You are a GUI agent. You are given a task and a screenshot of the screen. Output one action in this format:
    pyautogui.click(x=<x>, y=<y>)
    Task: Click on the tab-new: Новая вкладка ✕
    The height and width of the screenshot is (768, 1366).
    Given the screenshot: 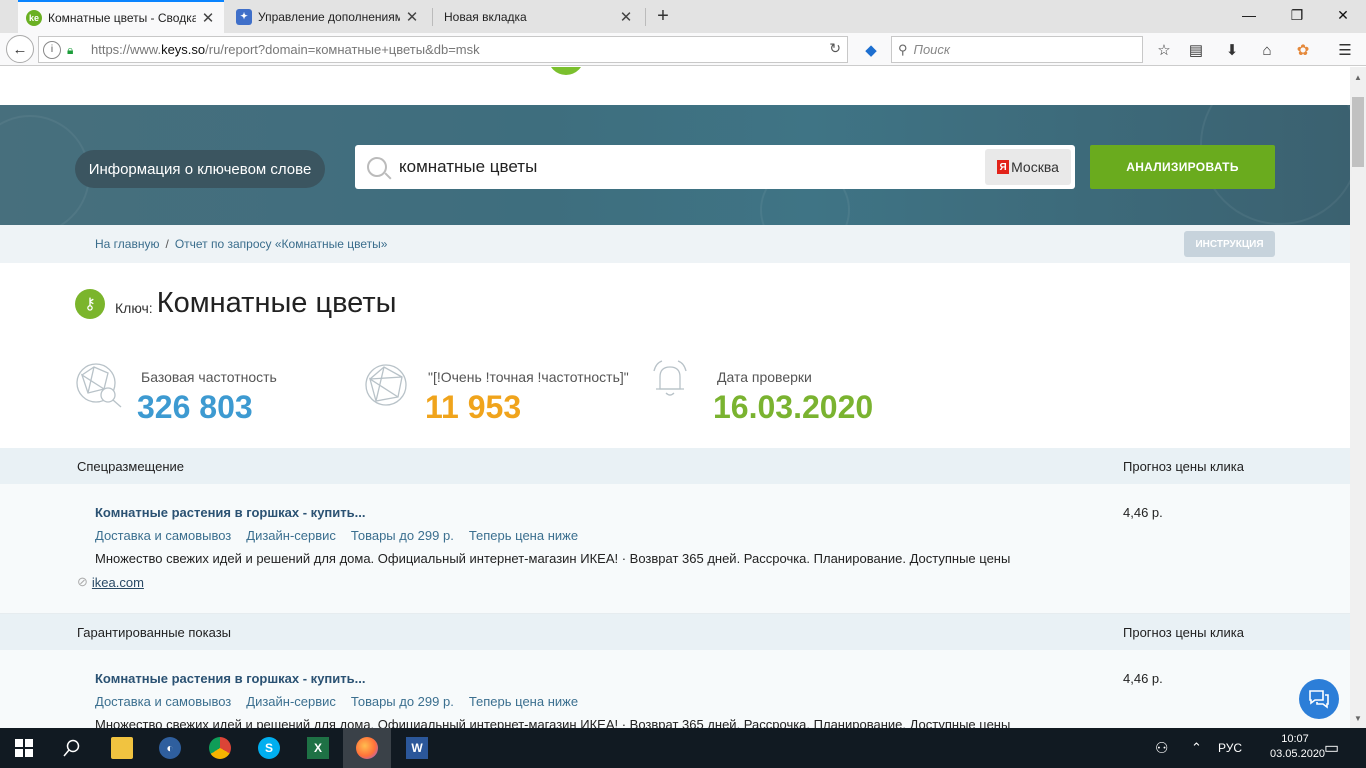 What is the action you would take?
    pyautogui.click(x=539, y=16)
    